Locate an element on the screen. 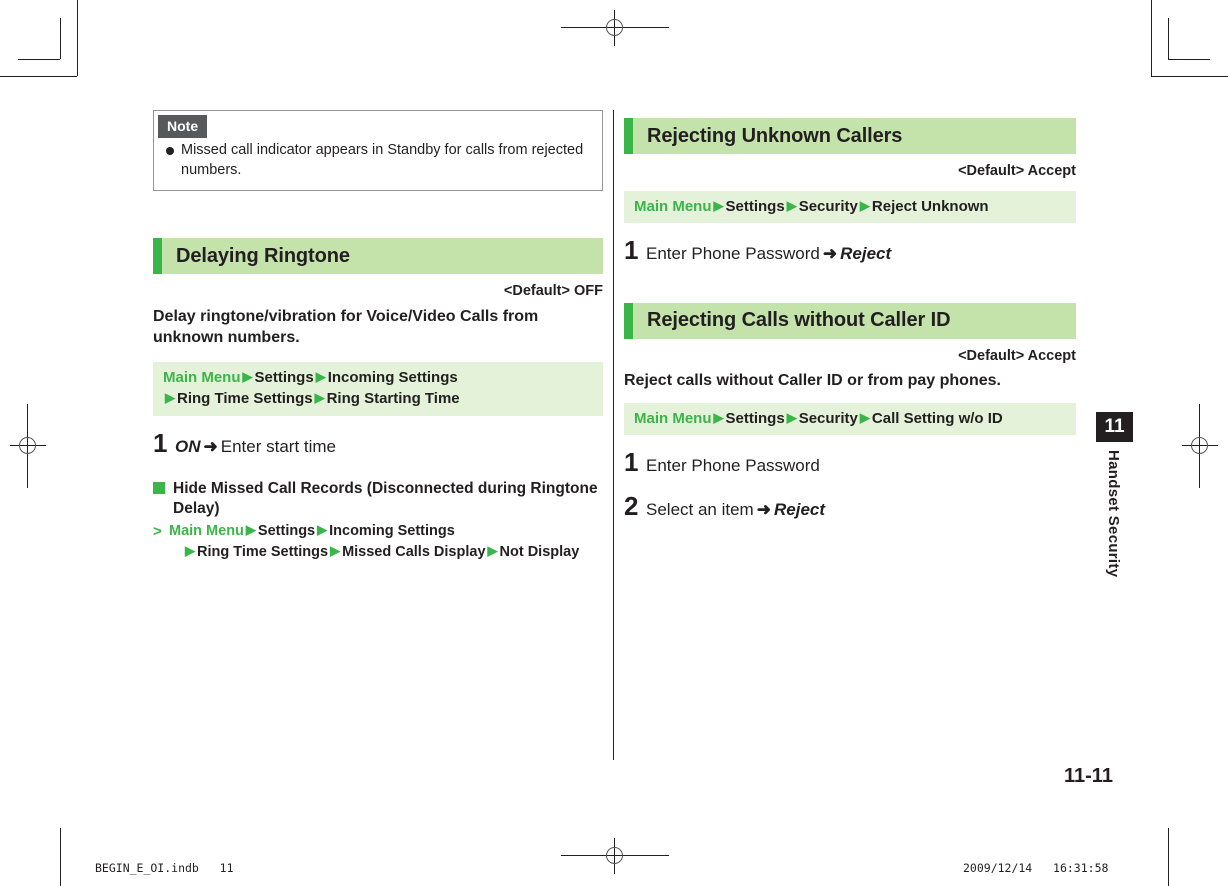 Image resolution: width=1228 pixels, height=886 pixels. crop-mark-tr-h is located at coordinates (1189, 76).